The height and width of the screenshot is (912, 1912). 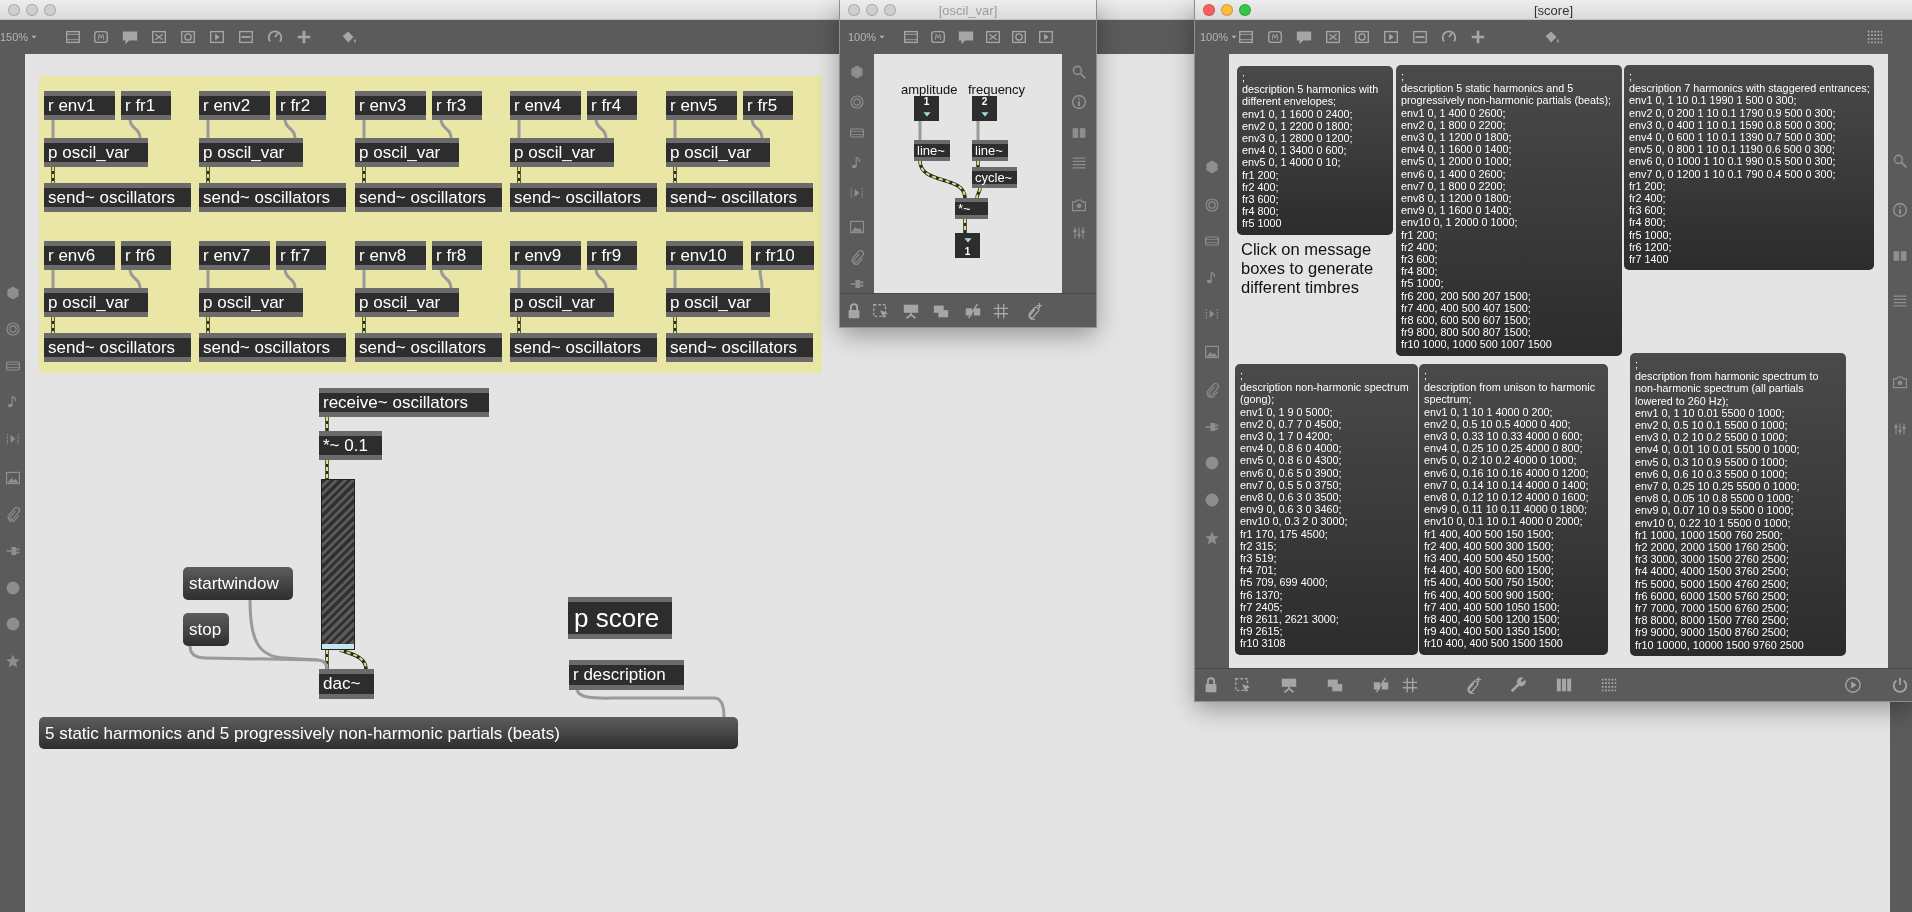 What do you see at coordinates (206, 629) in the screenshot?
I see `message-box: stop` at bounding box center [206, 629].